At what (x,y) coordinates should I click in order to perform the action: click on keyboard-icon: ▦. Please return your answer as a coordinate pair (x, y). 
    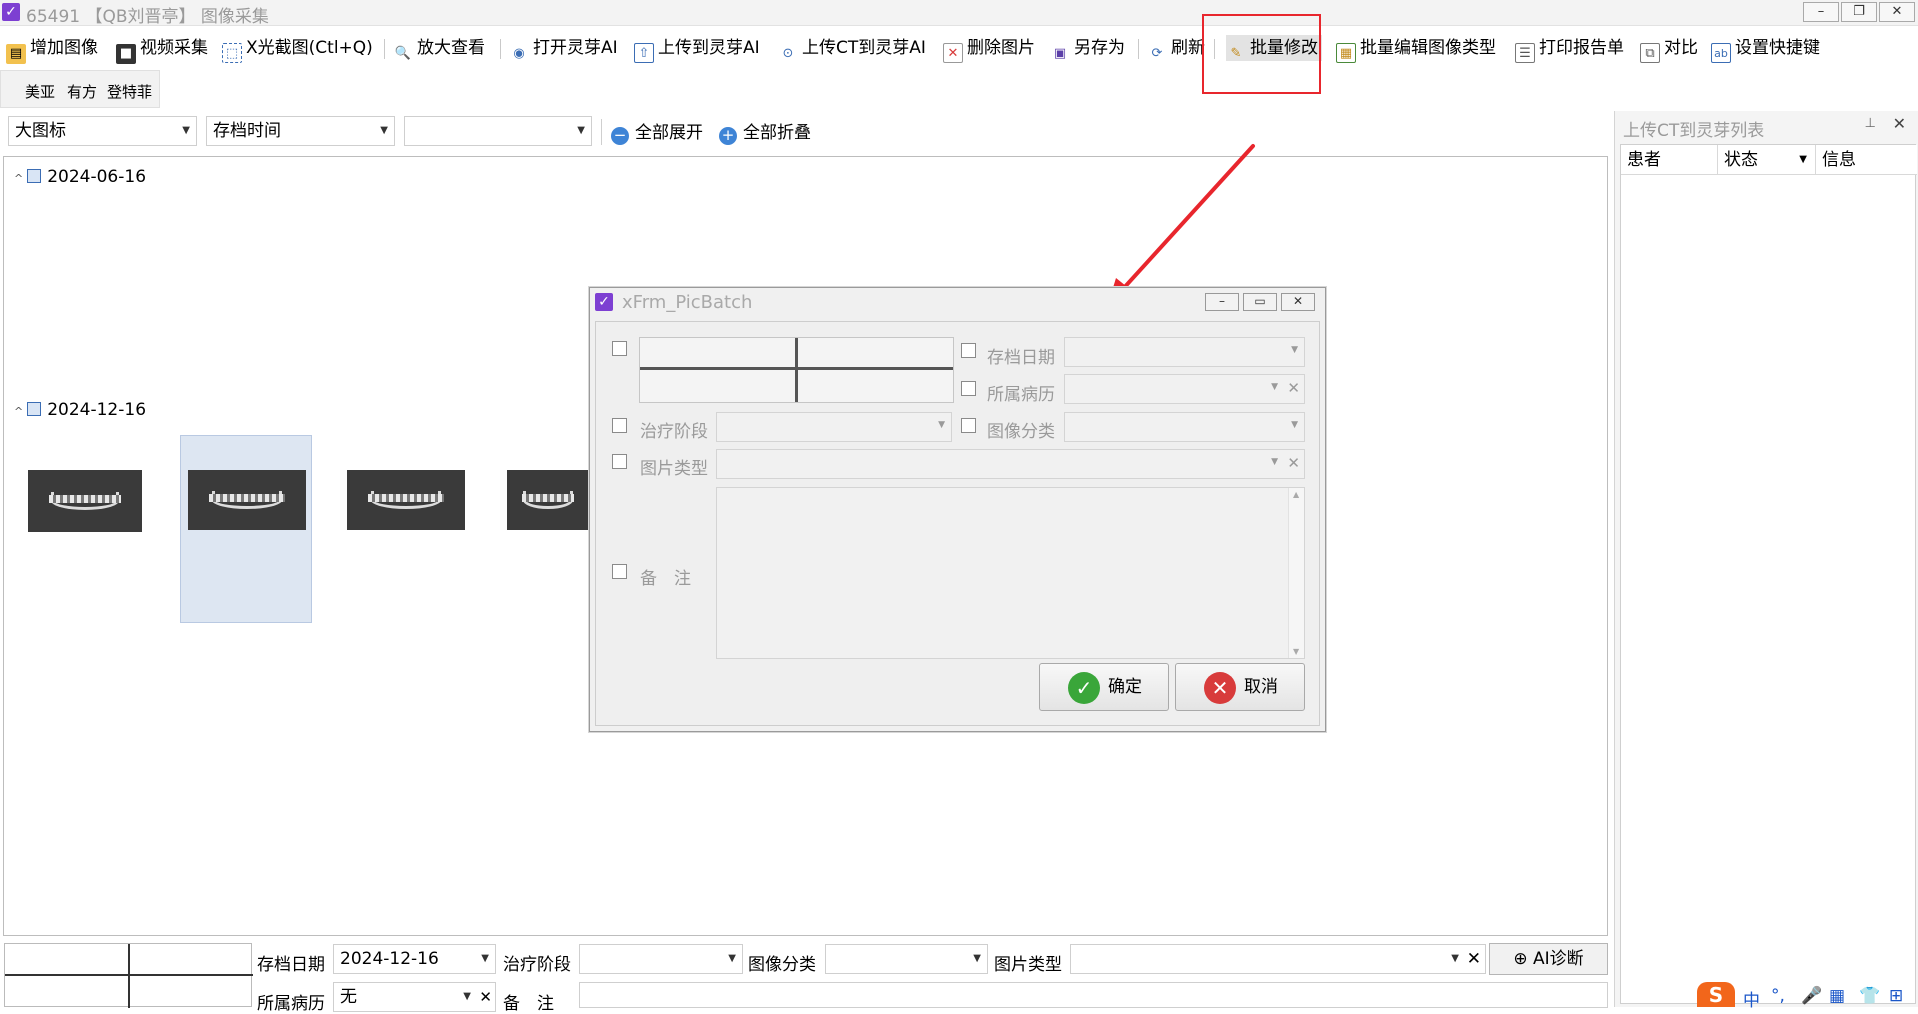
    Looking at the image, I should click on (1837, 996).